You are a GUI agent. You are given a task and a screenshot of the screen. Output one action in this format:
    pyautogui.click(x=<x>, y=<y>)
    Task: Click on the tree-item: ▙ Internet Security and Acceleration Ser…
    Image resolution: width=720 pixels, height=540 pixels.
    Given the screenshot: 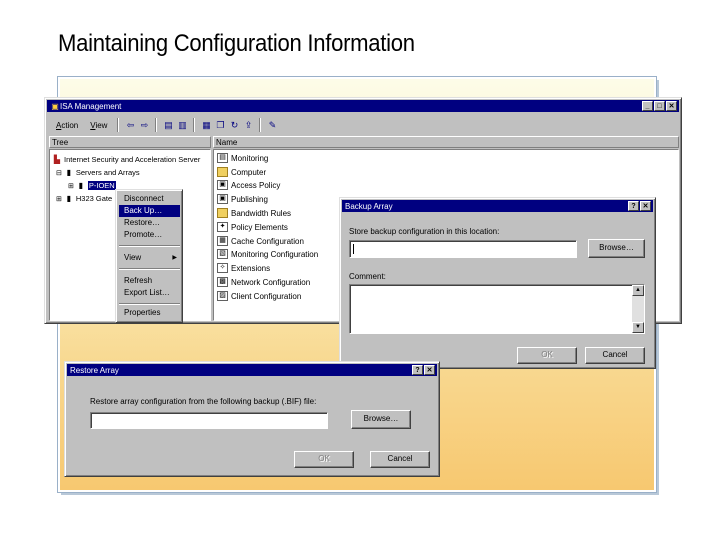 What is the action you would take?
    pyautogui.click(x=126, y=159)
    